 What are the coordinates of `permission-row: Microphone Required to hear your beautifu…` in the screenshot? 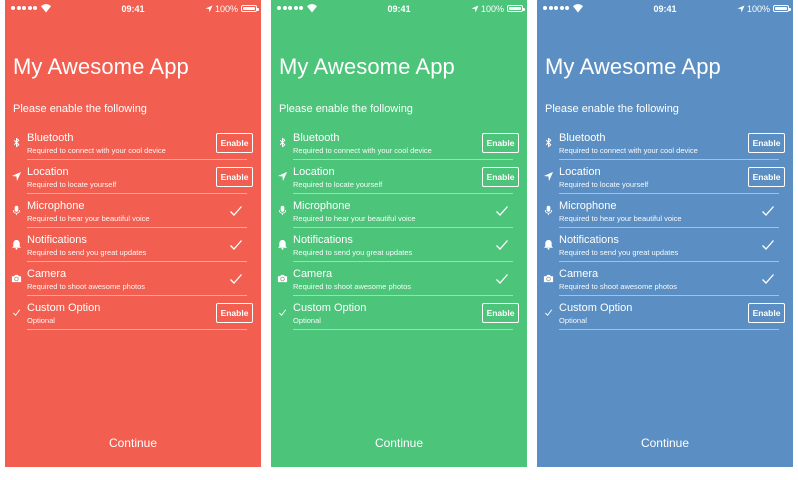 It's located at (399, 211).